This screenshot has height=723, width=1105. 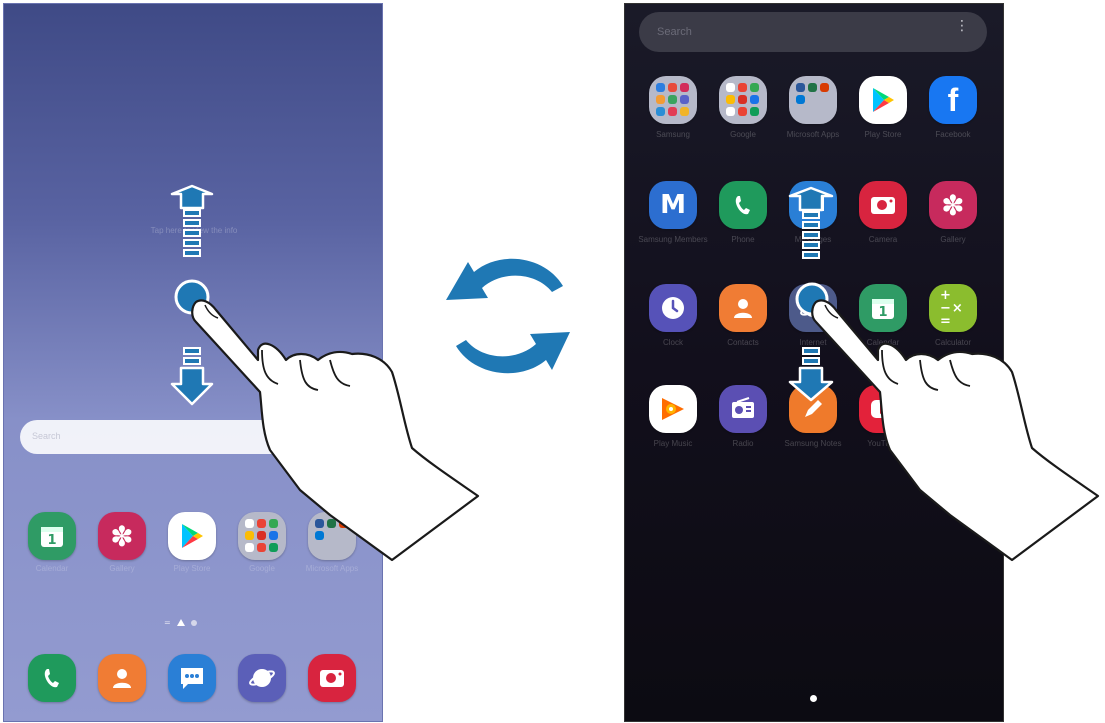 I want to click on app-label: Messages, so click(x=813, y=239).